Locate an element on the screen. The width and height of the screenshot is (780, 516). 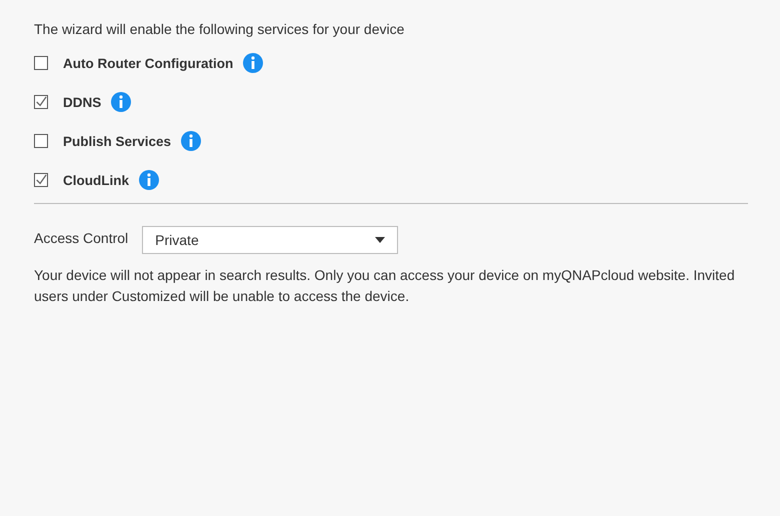
intro-text: The wizard will enable the following services for your device is located at coordinates (220, 29).